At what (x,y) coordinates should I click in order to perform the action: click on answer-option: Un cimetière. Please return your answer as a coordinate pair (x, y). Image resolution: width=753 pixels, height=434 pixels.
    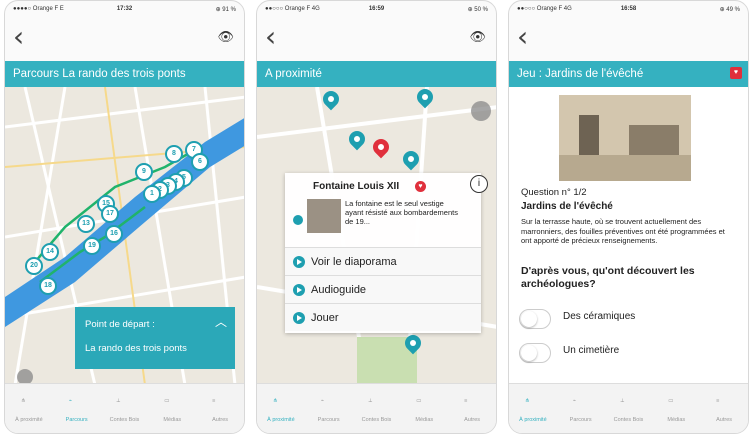
    Looking at the image, I should click on (629, 355).